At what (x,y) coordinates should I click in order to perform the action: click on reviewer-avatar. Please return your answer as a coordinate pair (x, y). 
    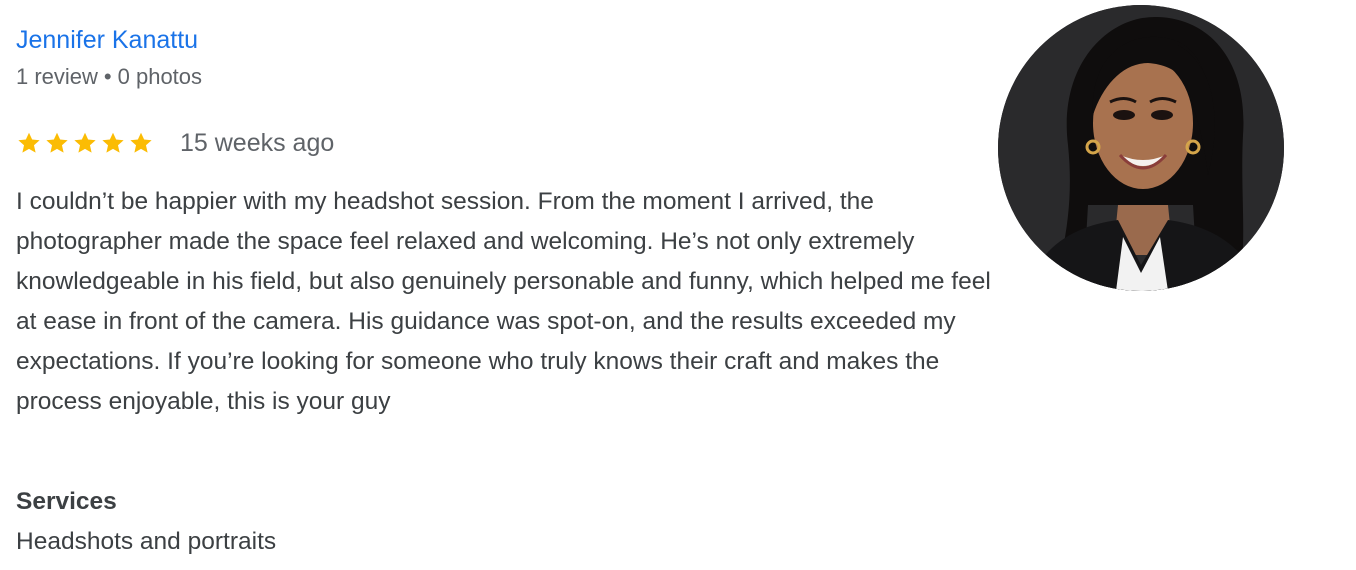
    Looking at the image, I should click on (1141, 148).